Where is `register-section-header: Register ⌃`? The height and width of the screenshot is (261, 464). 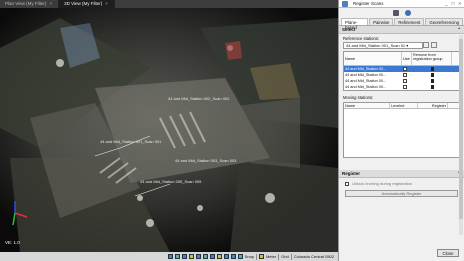
register-section-header: Register ⌃ is located at coordinates (401, 174).